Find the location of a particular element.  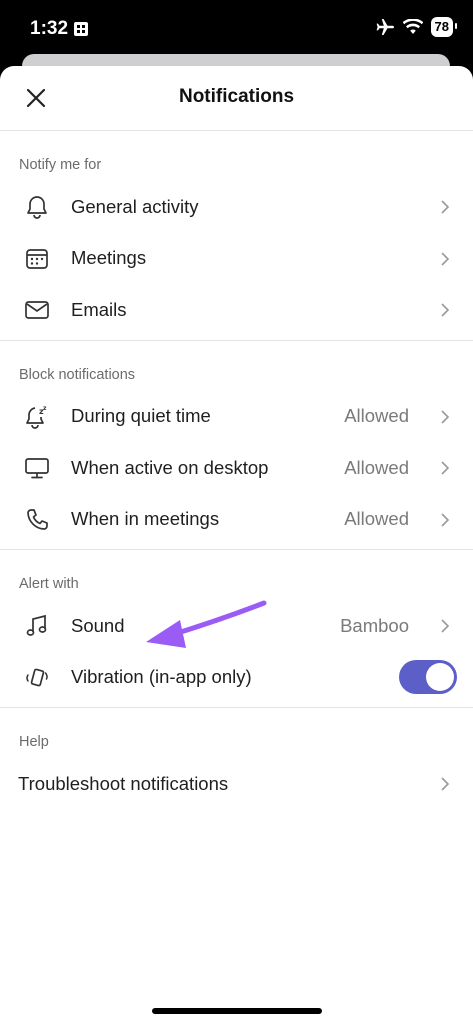

meetings-row: Meetings is located at coordinates (236, 259).